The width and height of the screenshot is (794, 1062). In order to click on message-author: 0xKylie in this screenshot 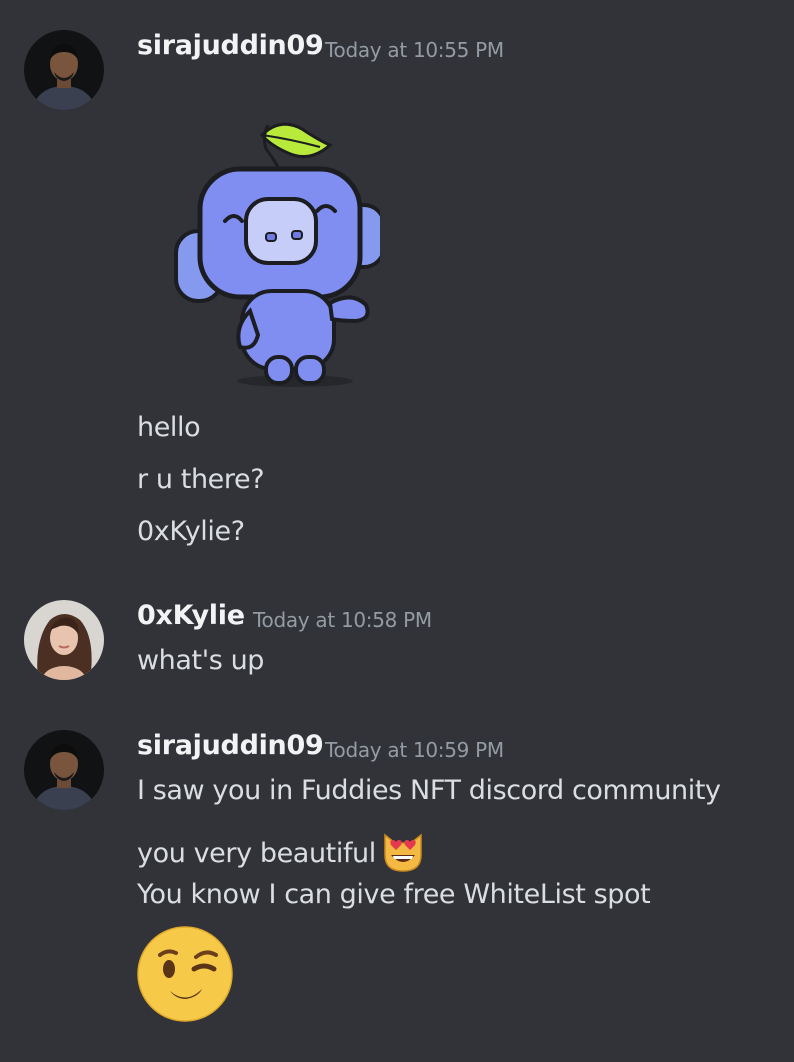, I will do `click(191, 615)`.